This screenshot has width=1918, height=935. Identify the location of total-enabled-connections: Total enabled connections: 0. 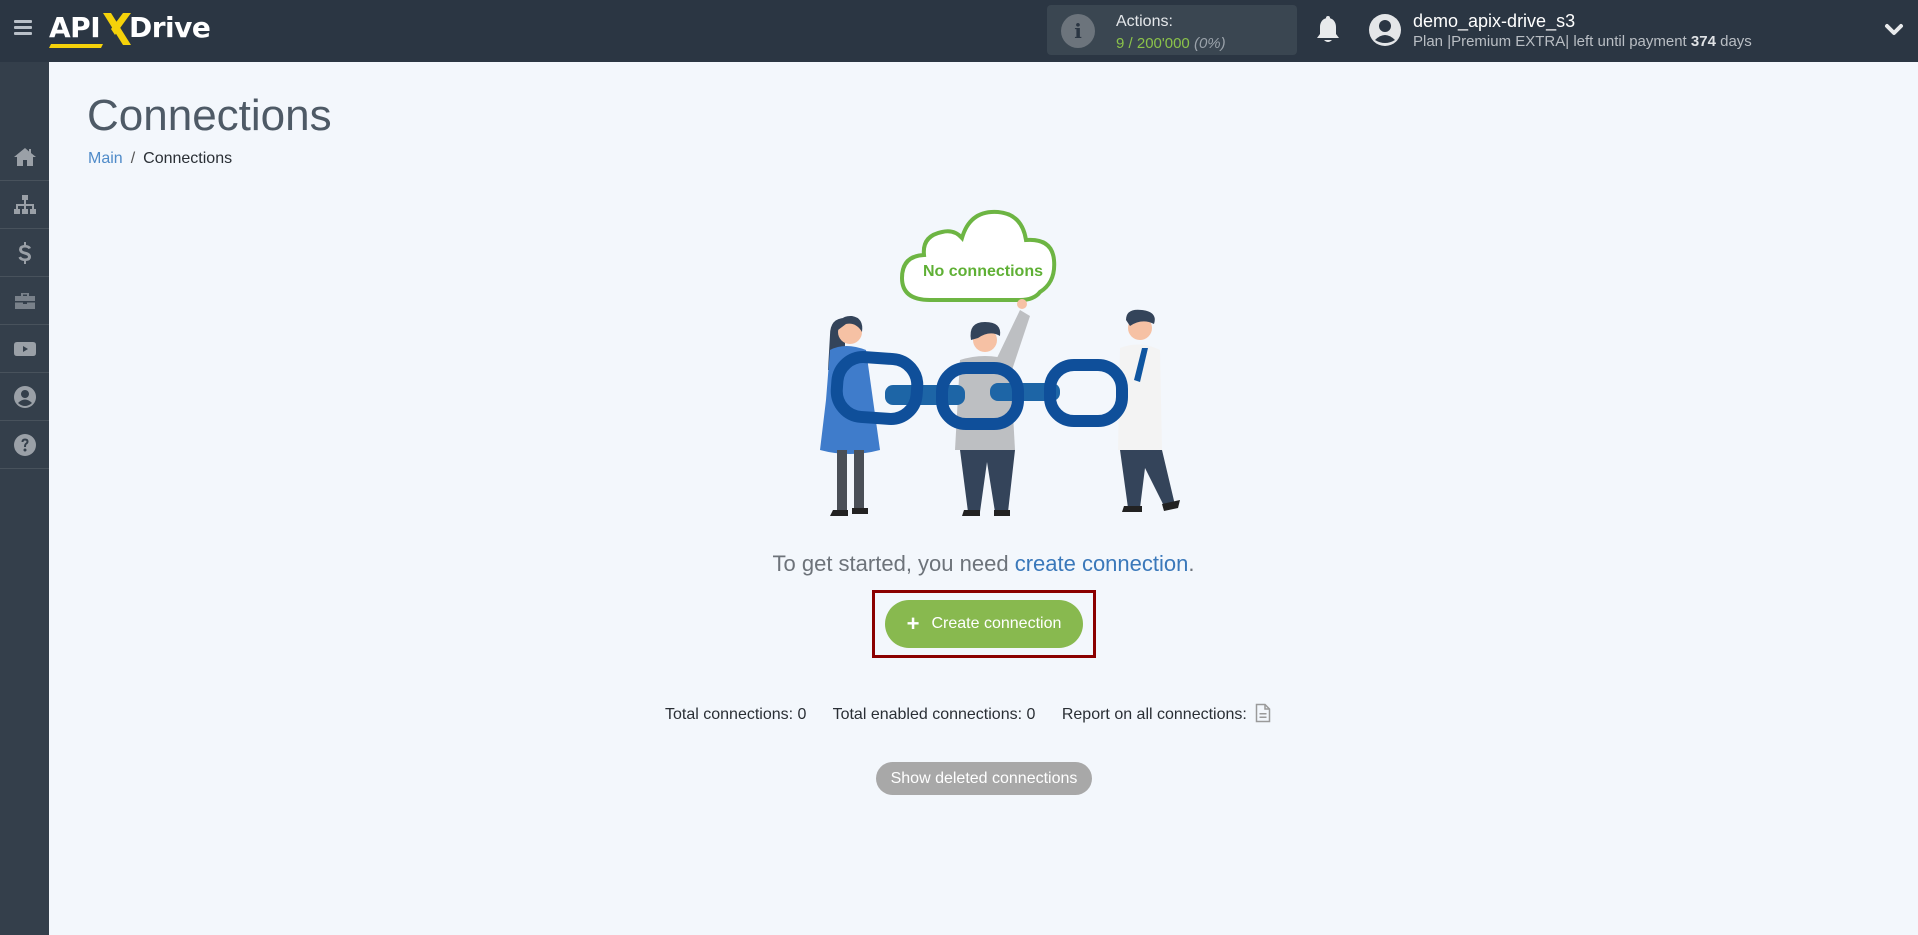
(934, 714).